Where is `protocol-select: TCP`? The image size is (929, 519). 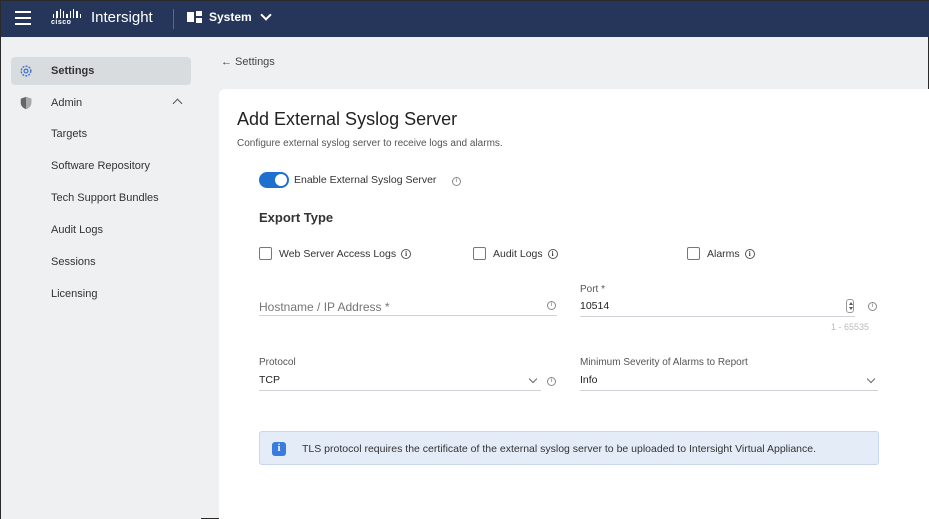 protocol-select: TCP is located at coordinates (400, 382).